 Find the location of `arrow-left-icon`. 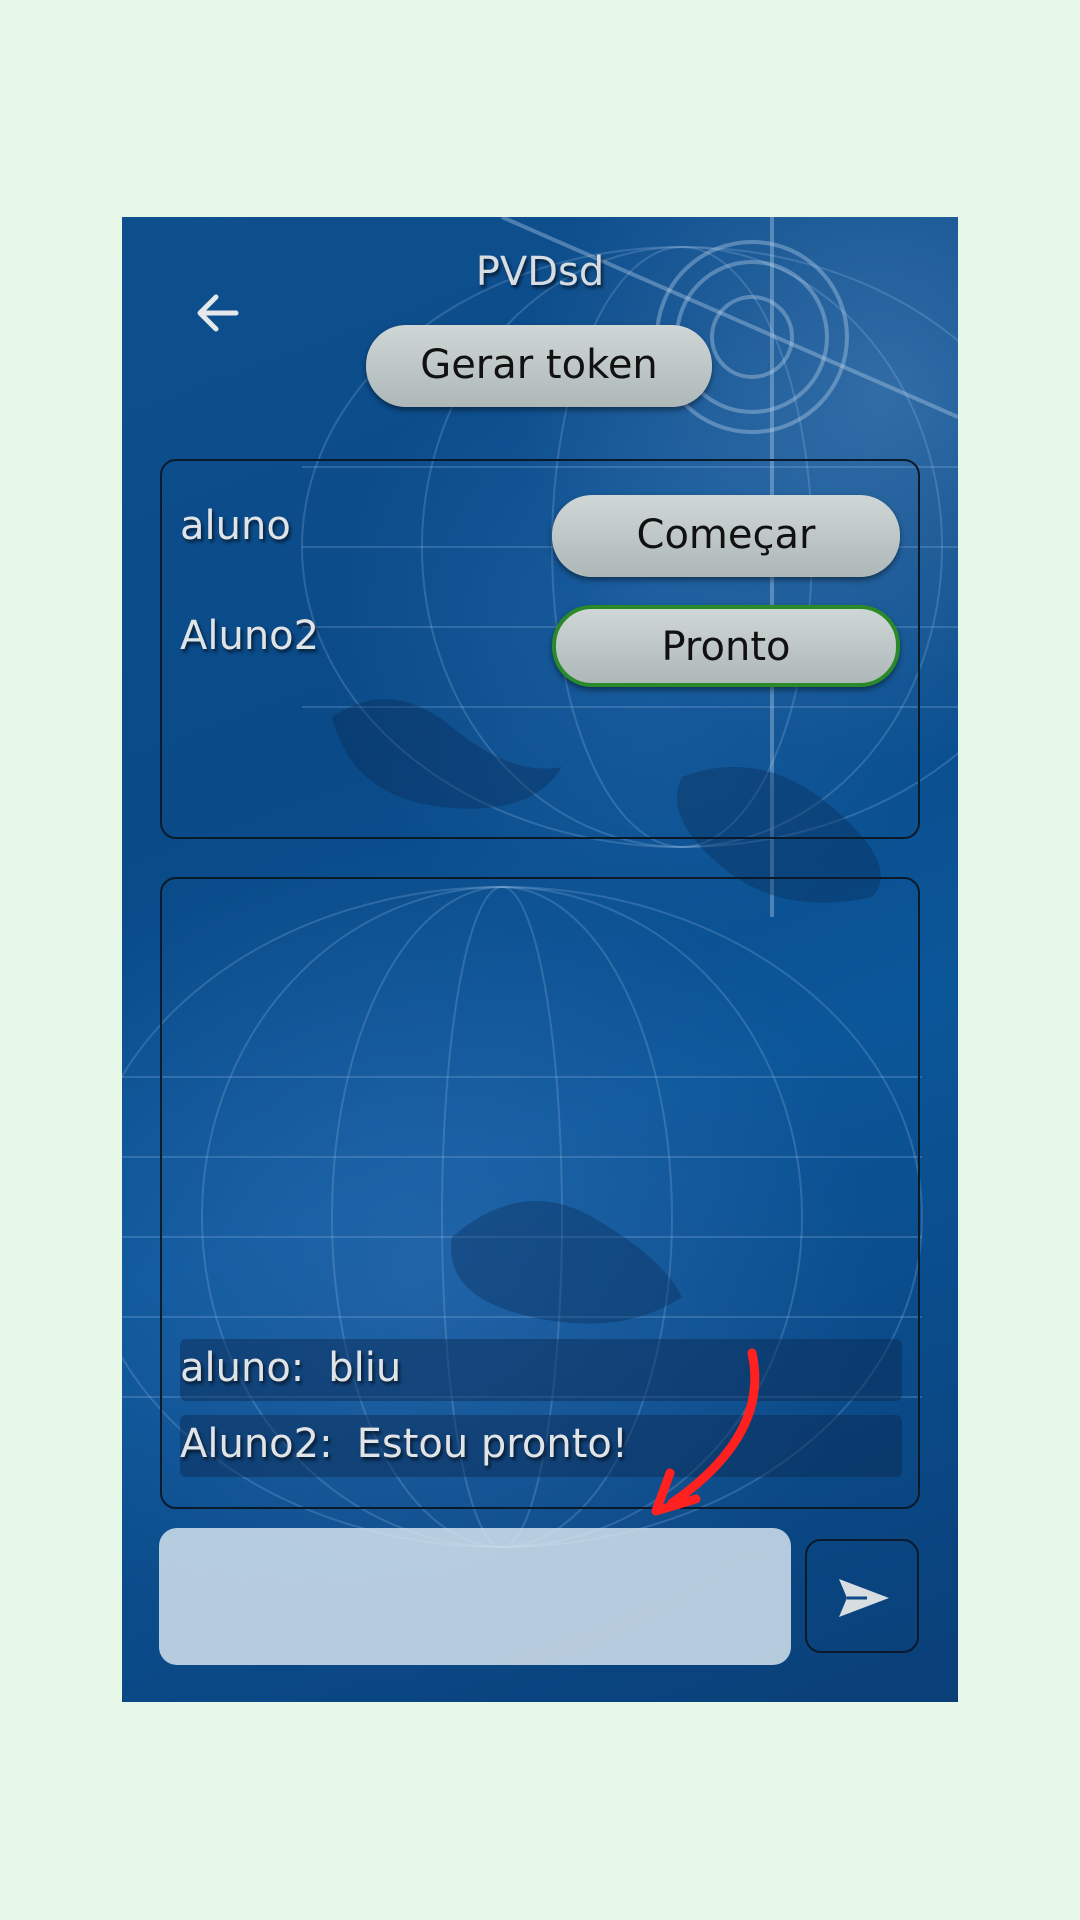

arrow-left-icon is located at coordinates (218, 313).